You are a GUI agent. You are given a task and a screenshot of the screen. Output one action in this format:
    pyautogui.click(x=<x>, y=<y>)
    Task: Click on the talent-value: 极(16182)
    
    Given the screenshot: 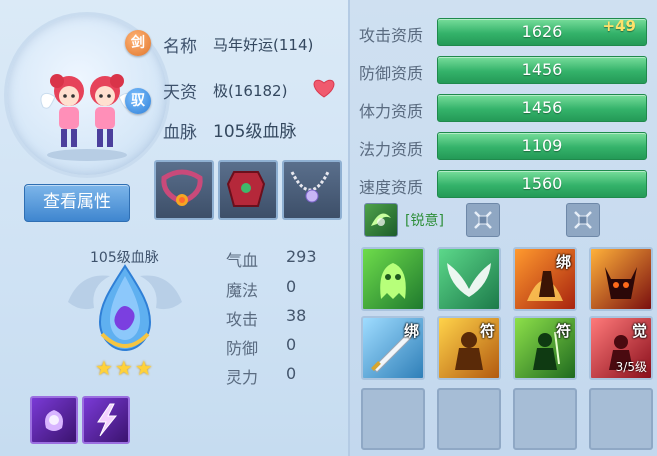 What is the action you would take?
    pyautogui.click(x=250, y=91)
    